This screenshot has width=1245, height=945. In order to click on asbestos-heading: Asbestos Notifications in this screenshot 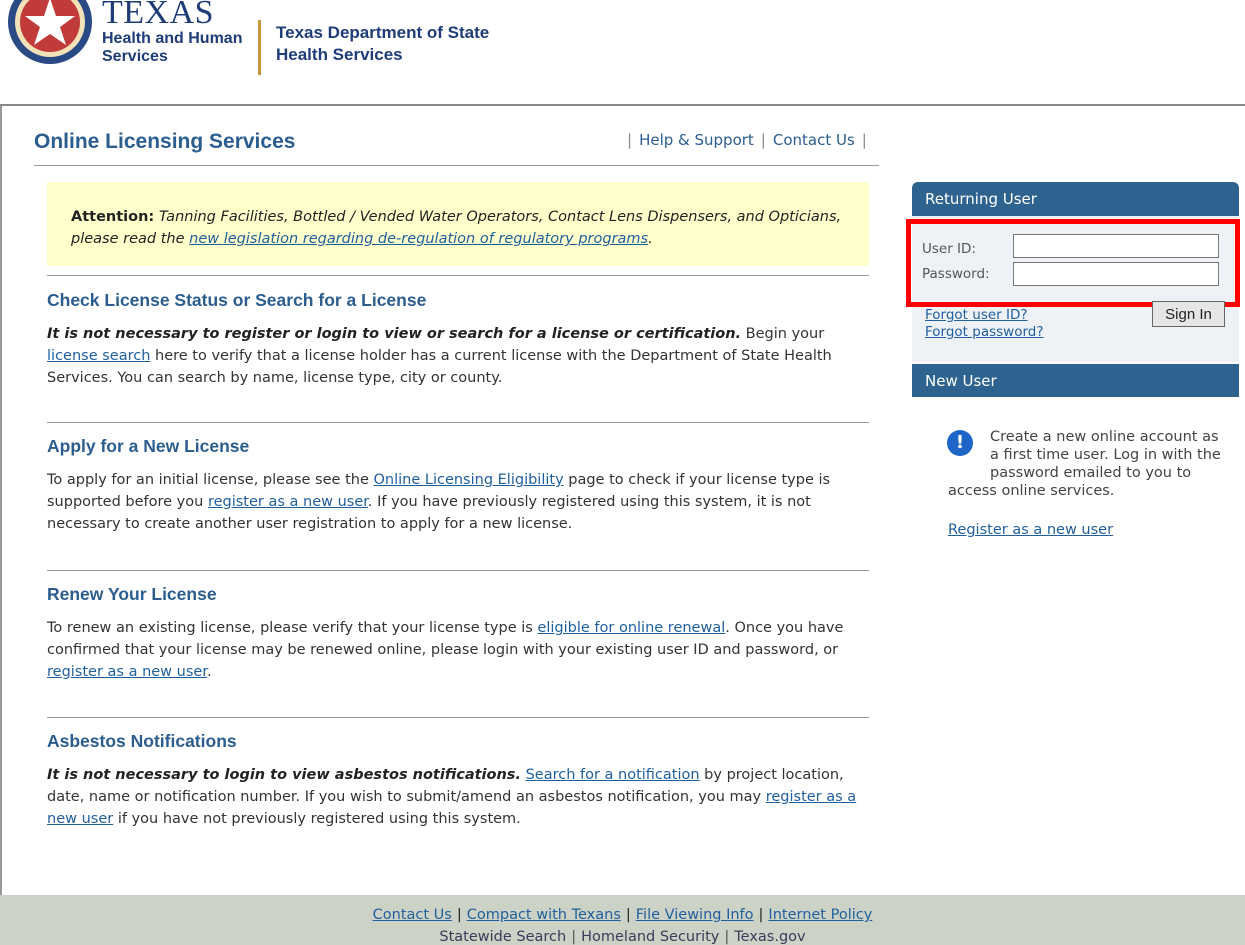, I will do `click(142, 741)`.